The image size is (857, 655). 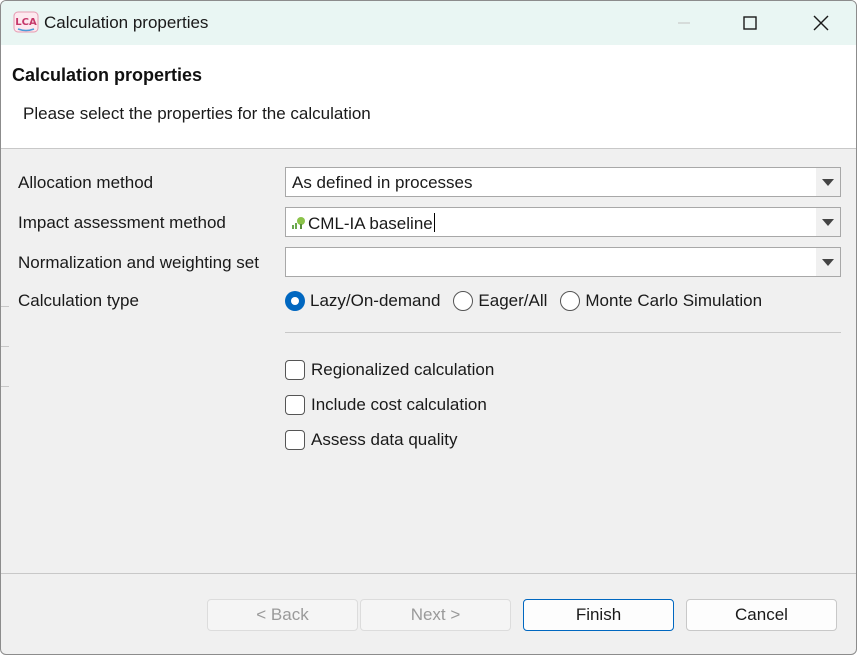 I want to click on footer-separator, so click(x=428, y=573).